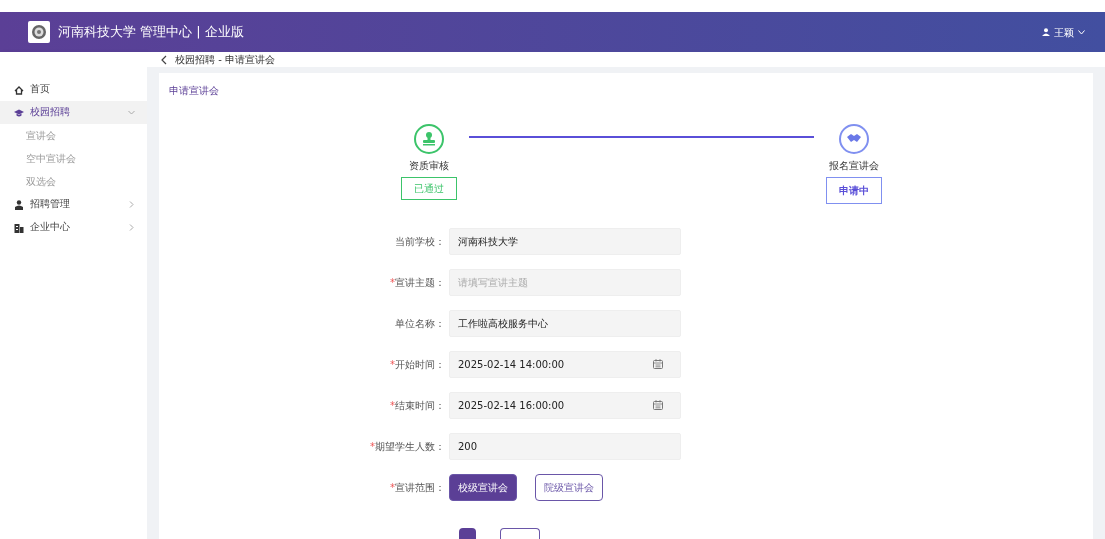 The height and width of the screenshot is (539, 1105). What do you see at coordinates (429, 166) in the screenshot?
I see `step-label: 资质审核` at bounding box center [429, 166].